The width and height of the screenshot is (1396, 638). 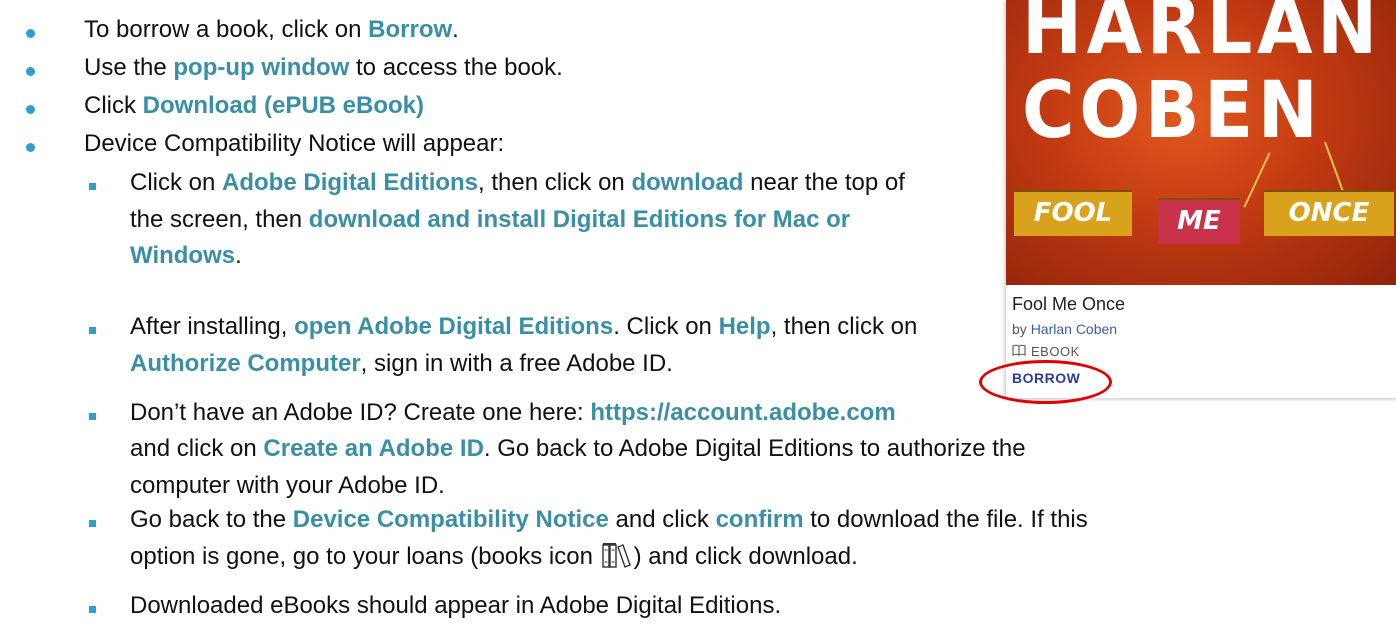 I want to click on book-author-link: Harlan Coben, so click(x=1074, y=329).